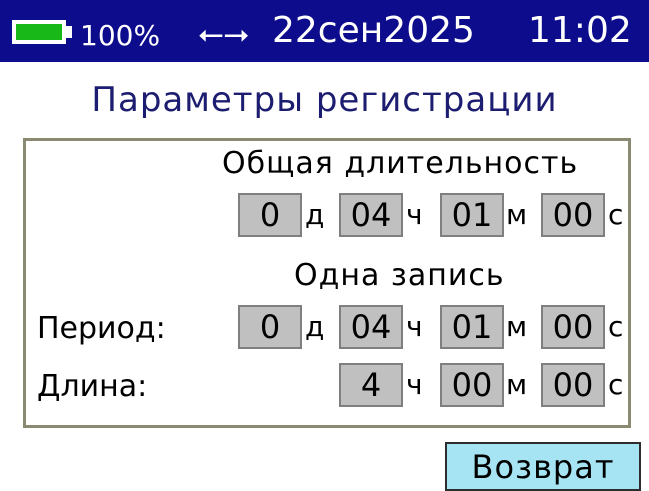 The height and width of the screenshot is (491, 649). I want to click on total-duration-heading: Общая длительность, so click(400, 163).